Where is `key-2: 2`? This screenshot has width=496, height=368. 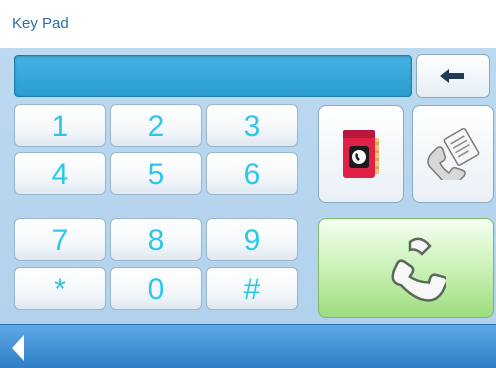 key-2: 2 is located at coordinates (156, 125).